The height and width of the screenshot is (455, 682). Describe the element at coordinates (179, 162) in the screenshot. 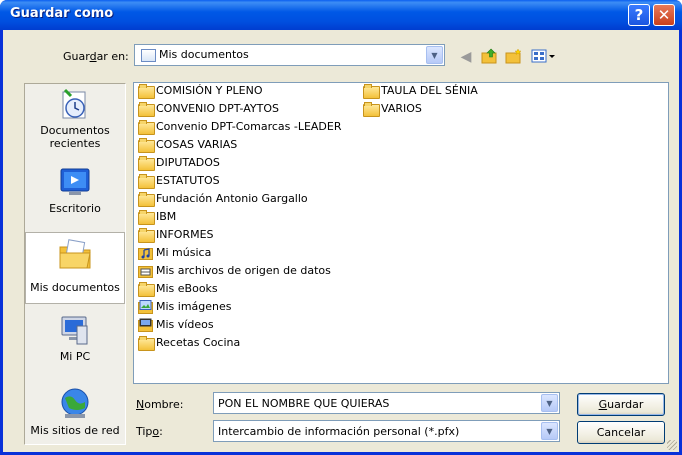

I see `list-item: DIPUTADOS` at that location.